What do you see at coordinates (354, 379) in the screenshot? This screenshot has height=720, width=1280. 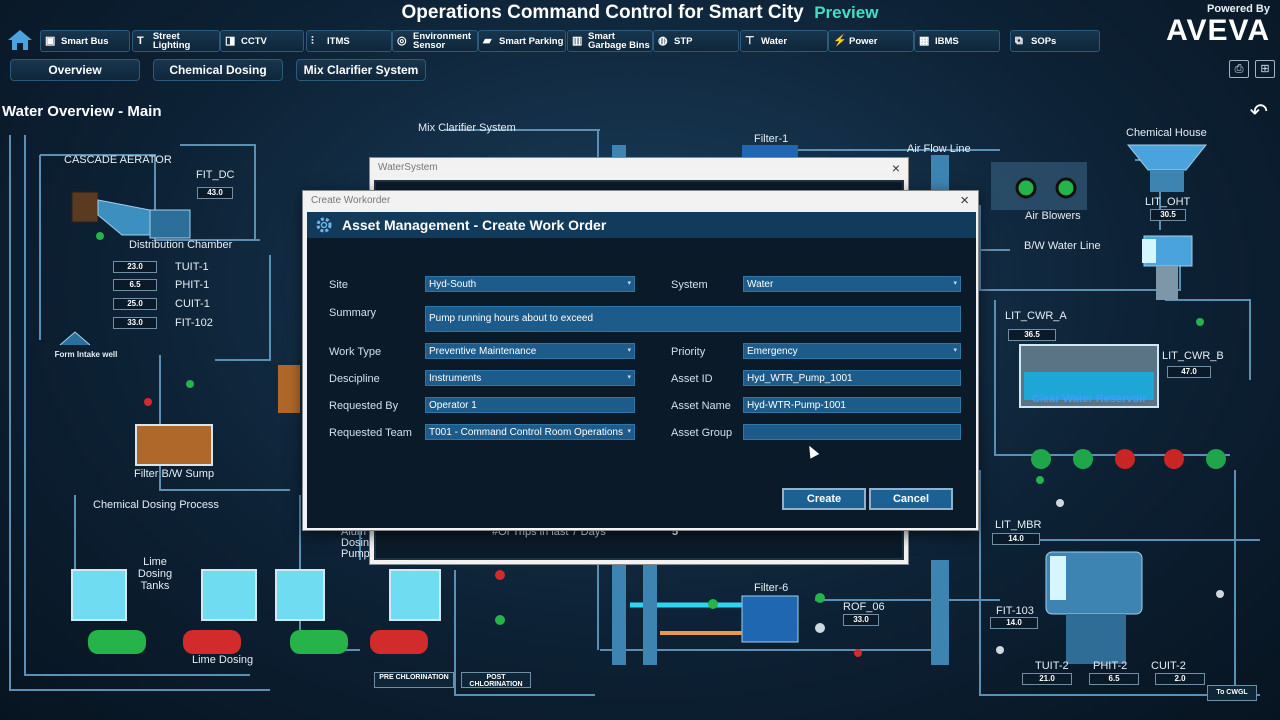 I see `descipline-label: Descipline` at bounding box center [354, 379].